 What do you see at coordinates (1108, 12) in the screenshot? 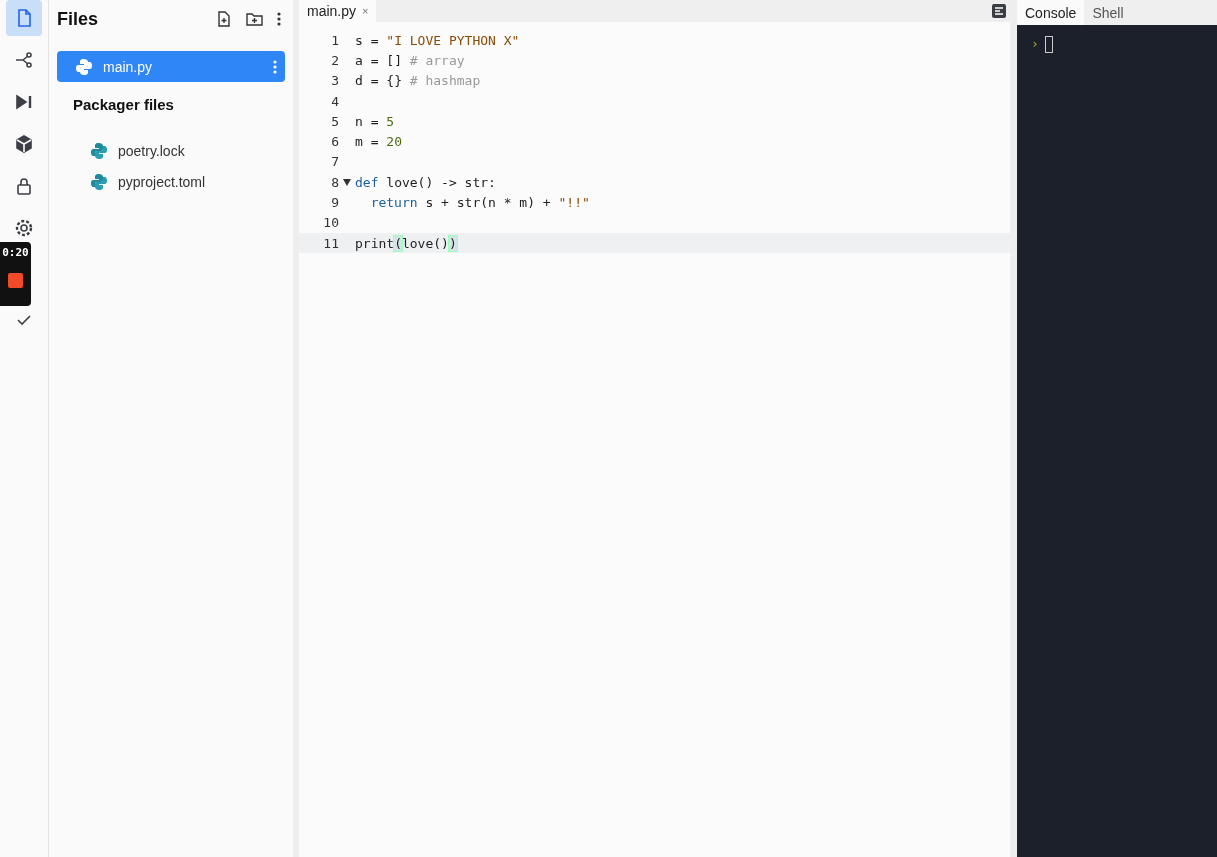
I see `console-tab: Shell` at bounding box center [1108, 12].